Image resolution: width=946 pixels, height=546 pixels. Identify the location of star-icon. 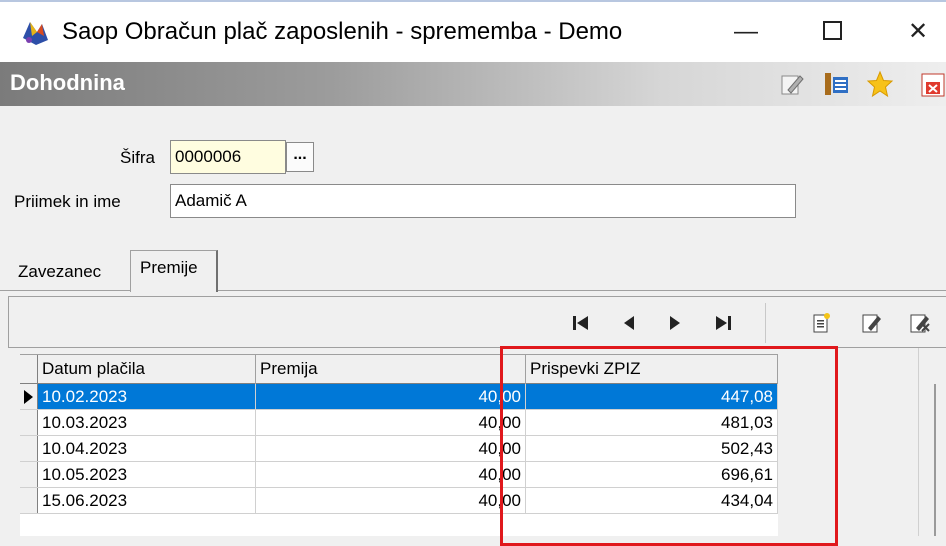
(880, 84).